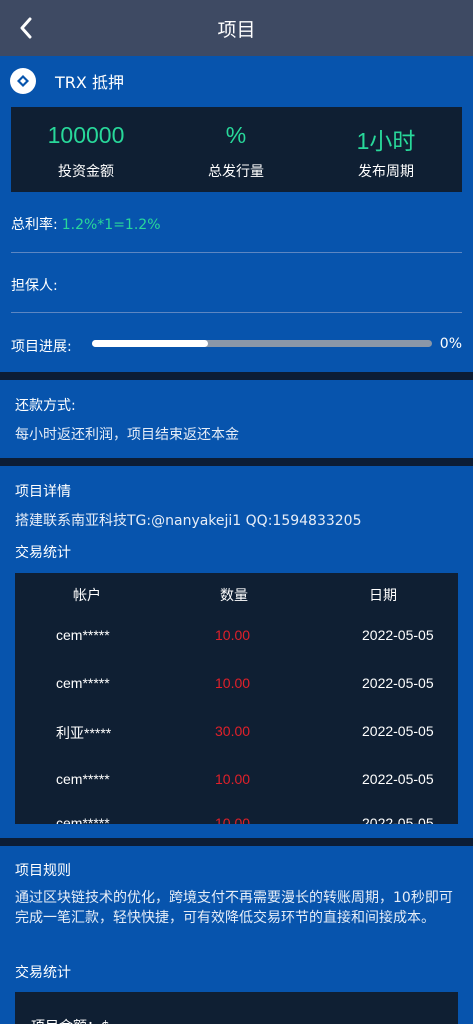 Image resolution: width=473 pixels, height=1024 pixels. I want to click on repayment-title: 还款方式:, so click(45, 406).